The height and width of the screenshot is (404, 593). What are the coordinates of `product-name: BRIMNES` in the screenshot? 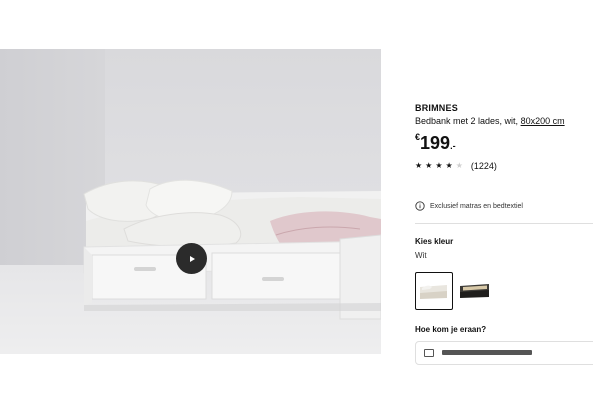 It's located at (436, 108).